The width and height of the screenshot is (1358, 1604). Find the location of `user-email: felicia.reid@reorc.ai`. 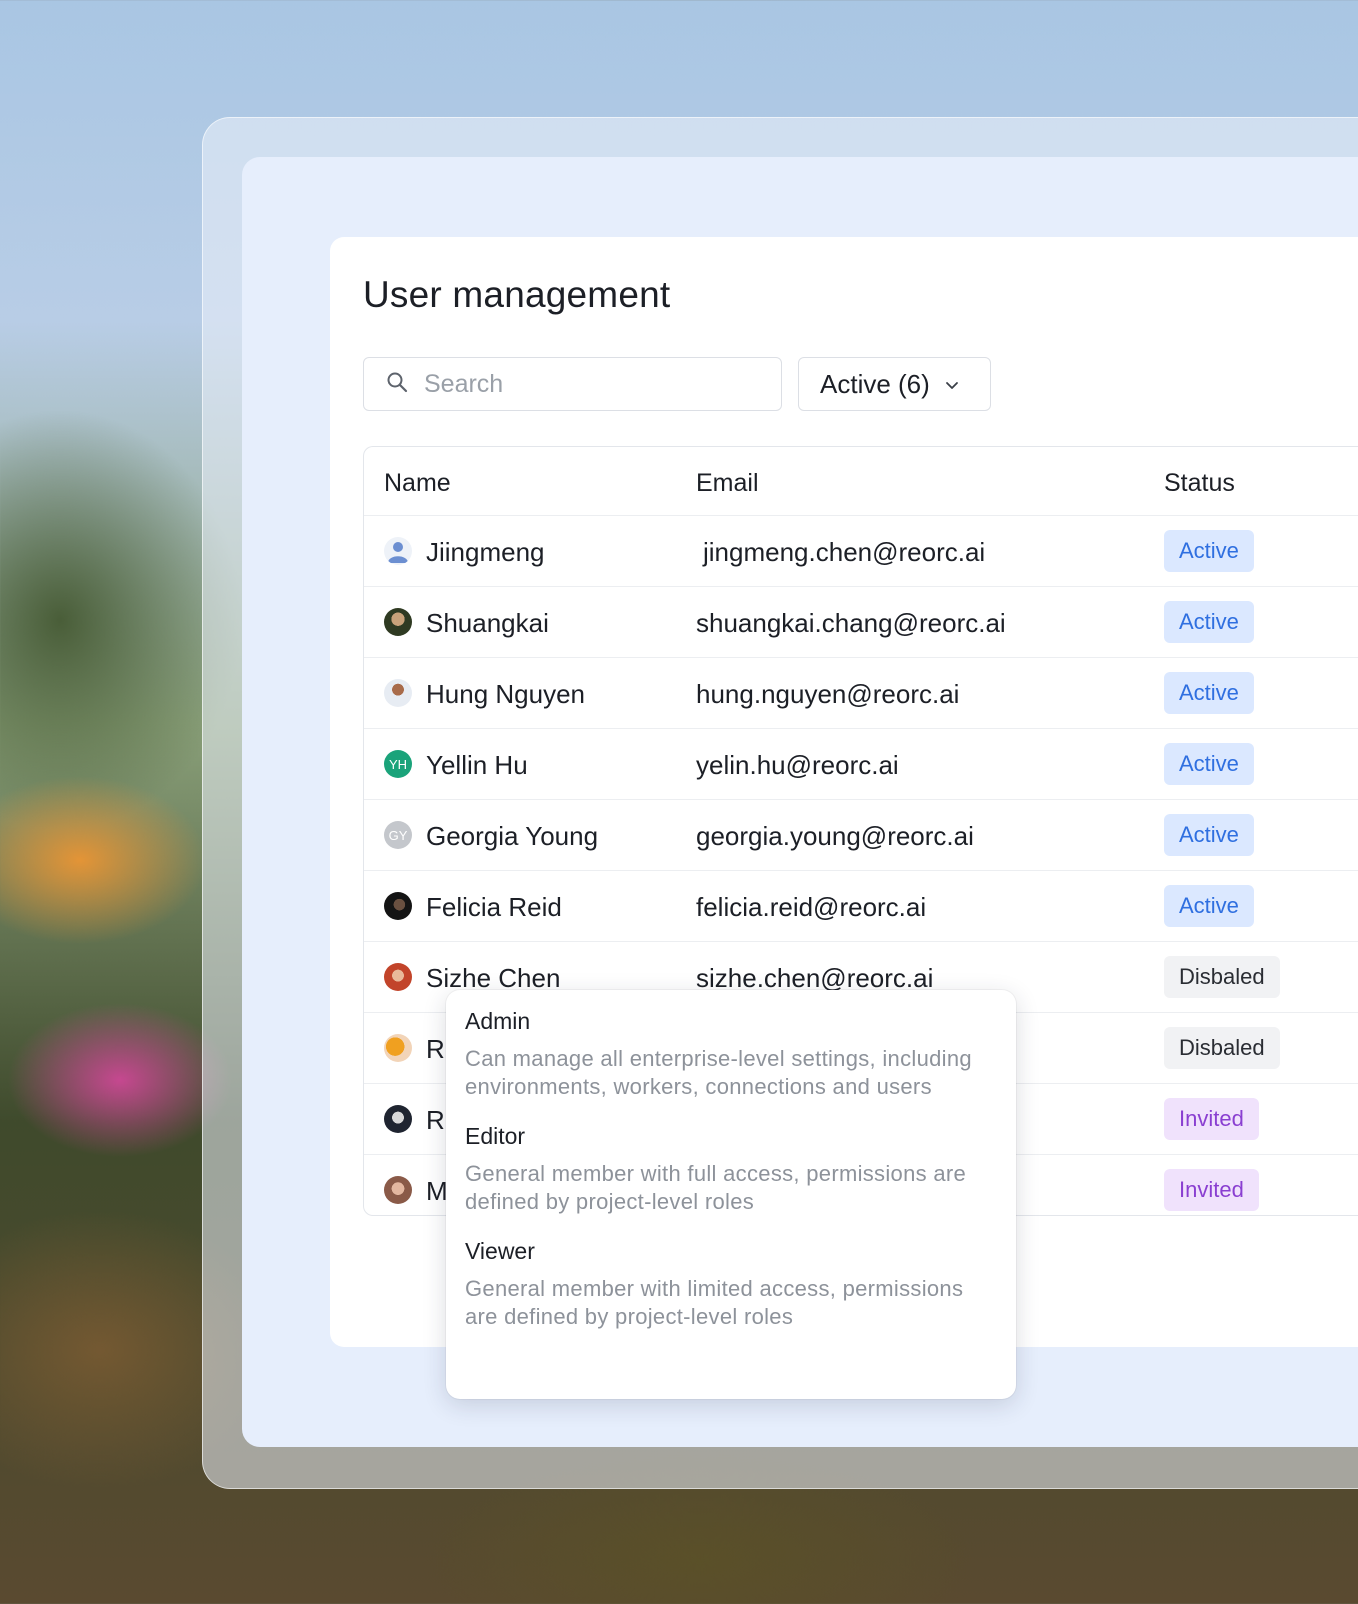

user-email: felicia.reid@reorc.ai is located at coordinates (811, 907).